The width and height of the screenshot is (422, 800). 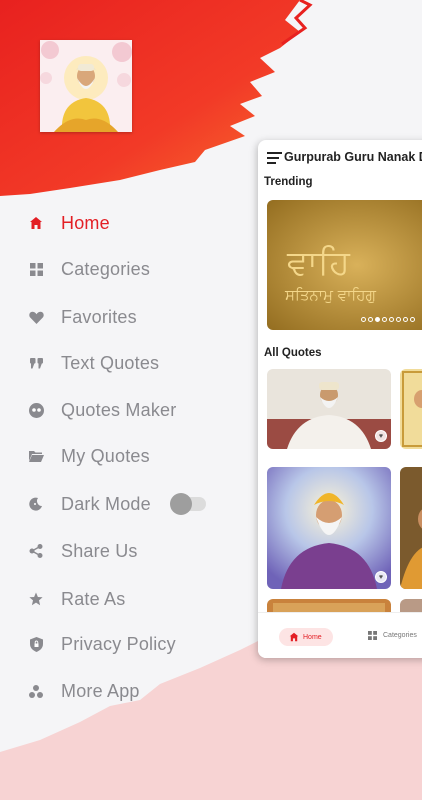 I want to click on nav-home-label: Home, so click(x=312, y=637).